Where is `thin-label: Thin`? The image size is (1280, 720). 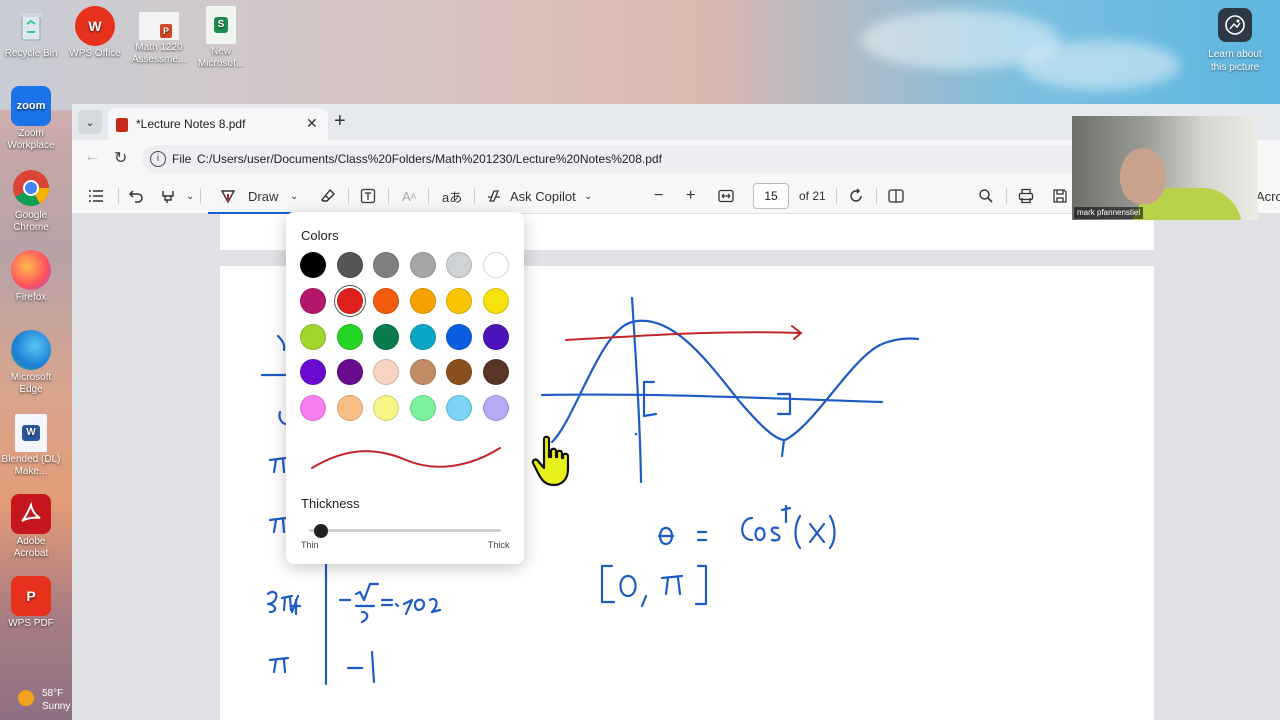 thin-label: Thin is located at coordinates (310, 545).